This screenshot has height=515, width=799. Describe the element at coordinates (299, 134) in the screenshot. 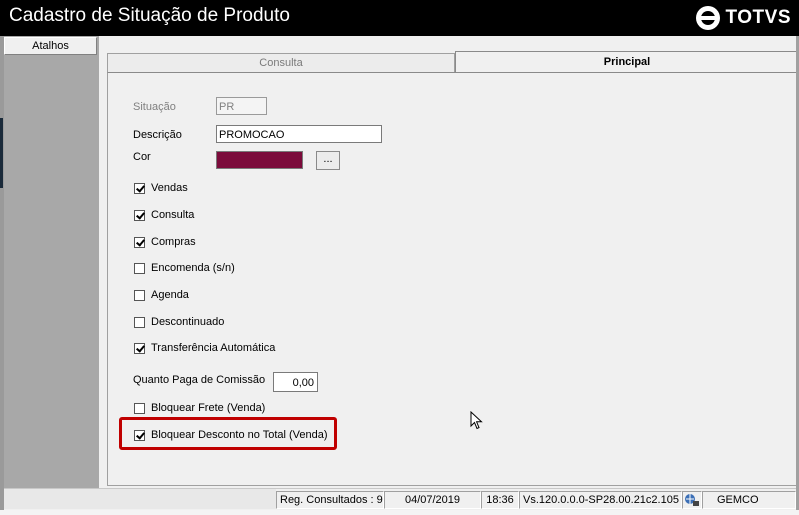

I see `descricao-field: PROMOCAO` at that location.